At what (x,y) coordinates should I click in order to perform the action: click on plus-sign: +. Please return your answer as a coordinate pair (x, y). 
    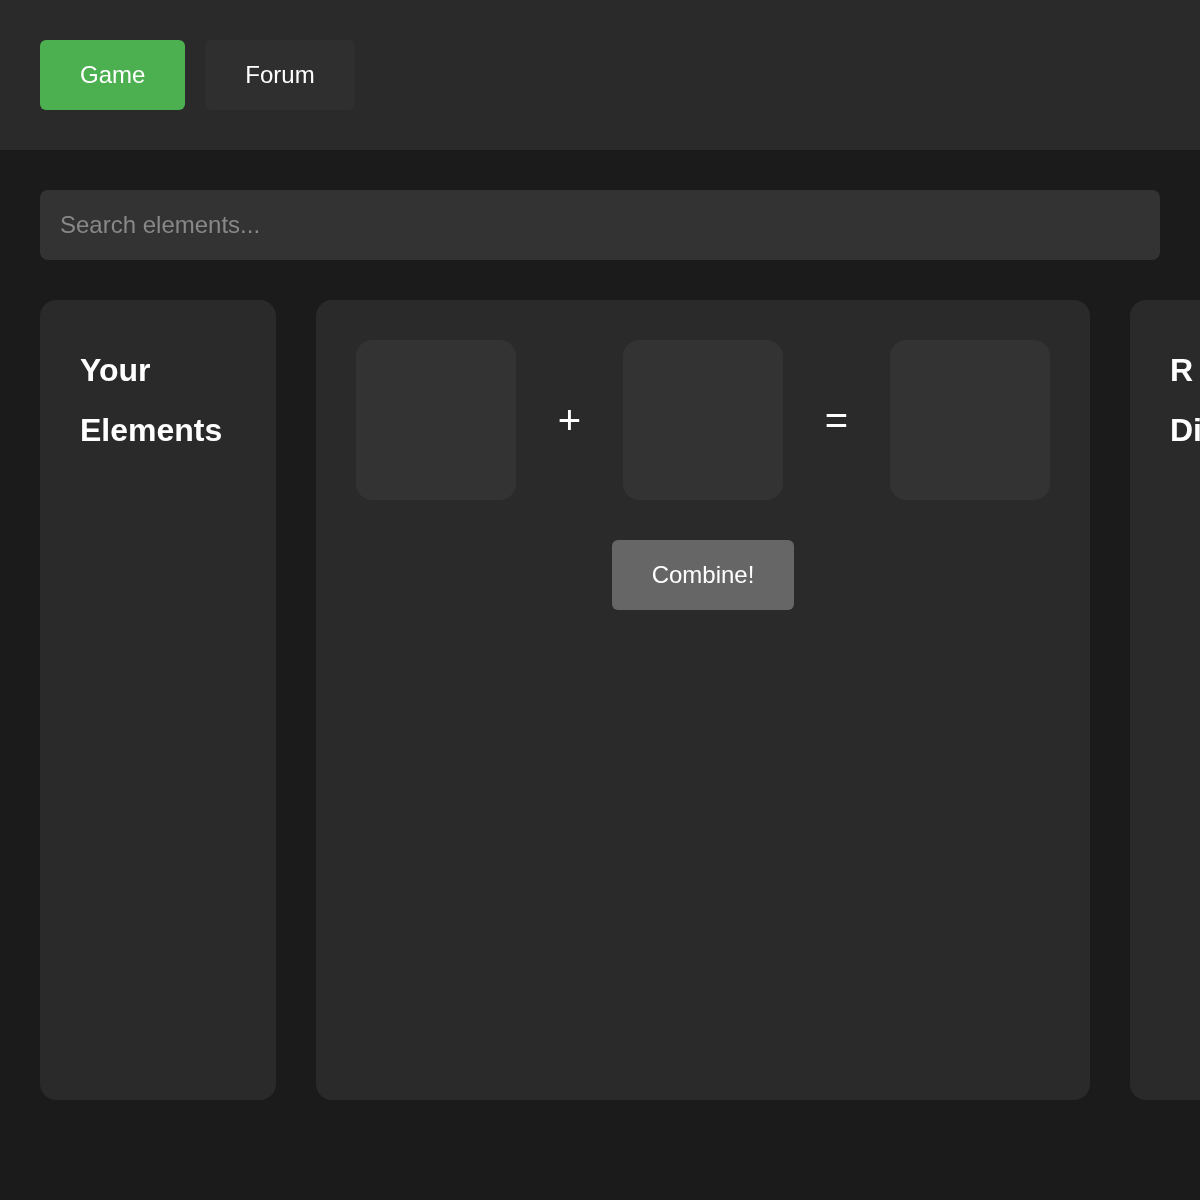
    Looking at the image, I should click on (569, 420).